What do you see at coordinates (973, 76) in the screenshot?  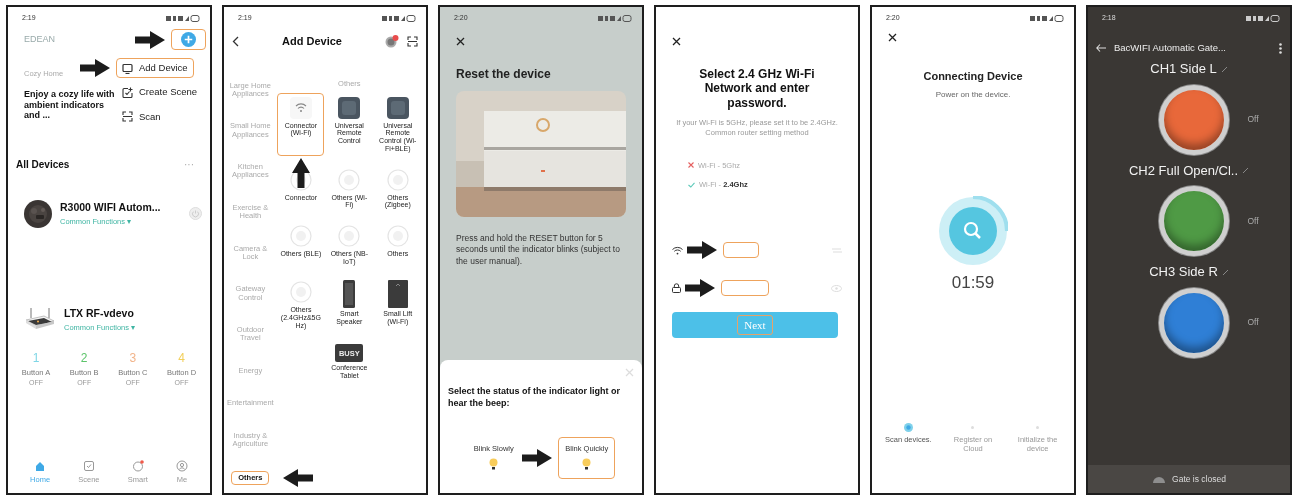 I see `screen-title: Connecting Device` at bounding box center [973, 76].